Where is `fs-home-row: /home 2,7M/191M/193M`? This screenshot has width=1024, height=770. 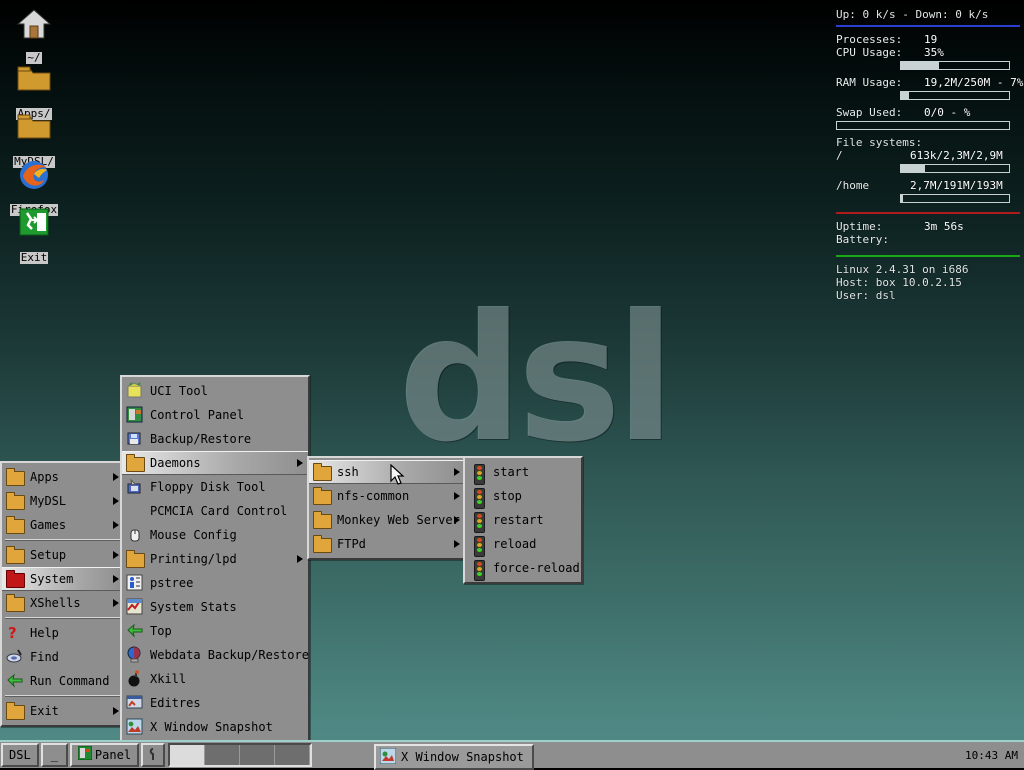
fs-home-row: /home 2,7M/191M/193M is located at coordinates (928, 185).